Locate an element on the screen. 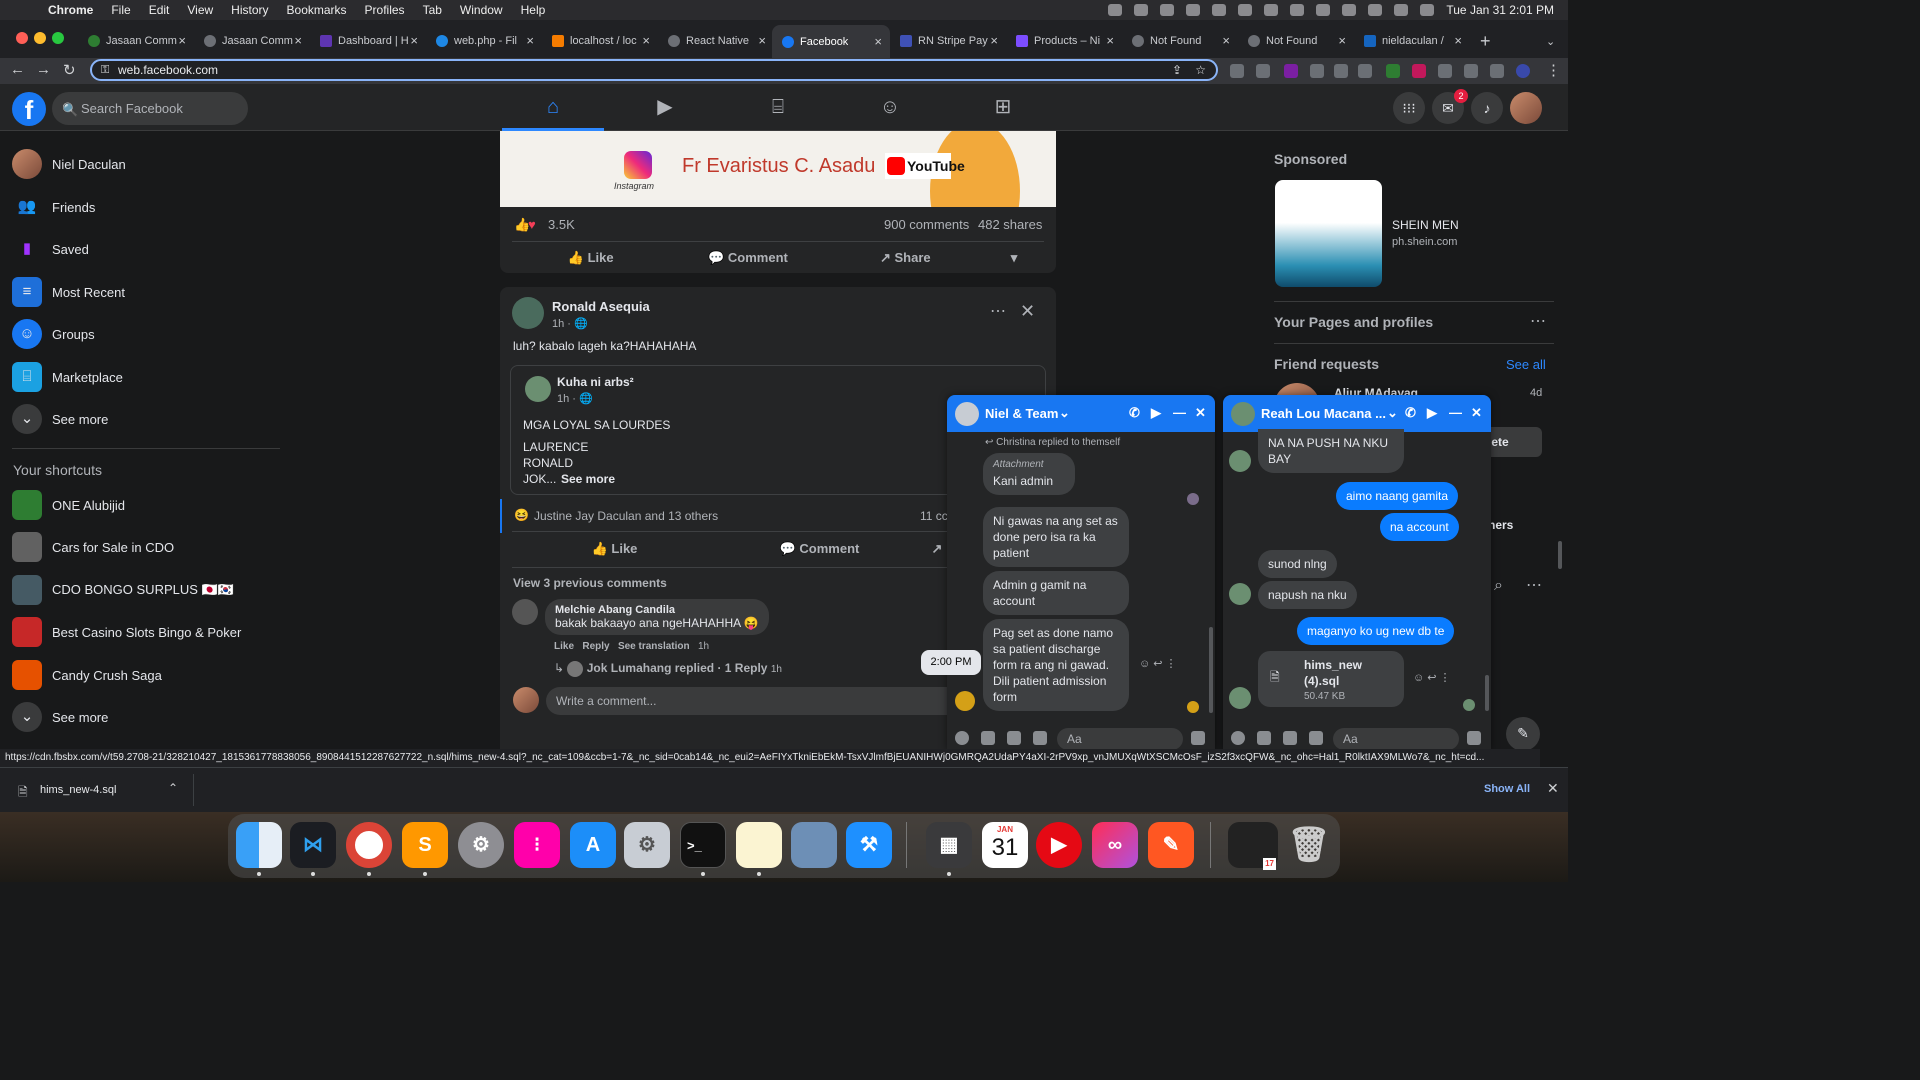 This screenshot has width=1920, height=1080. finder-icon is located at coordinates (259, 845).